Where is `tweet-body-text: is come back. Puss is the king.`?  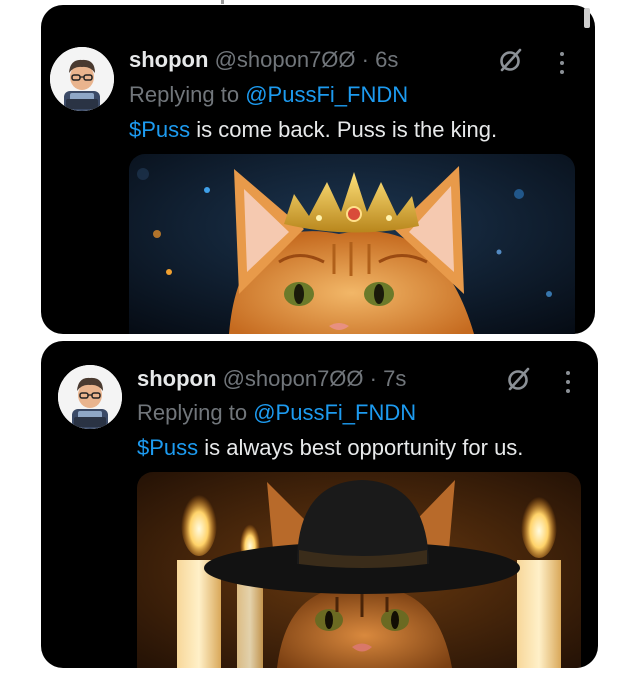
tweet-body-text: is come back. Puss is the king. is located at coordinates (344, 129).